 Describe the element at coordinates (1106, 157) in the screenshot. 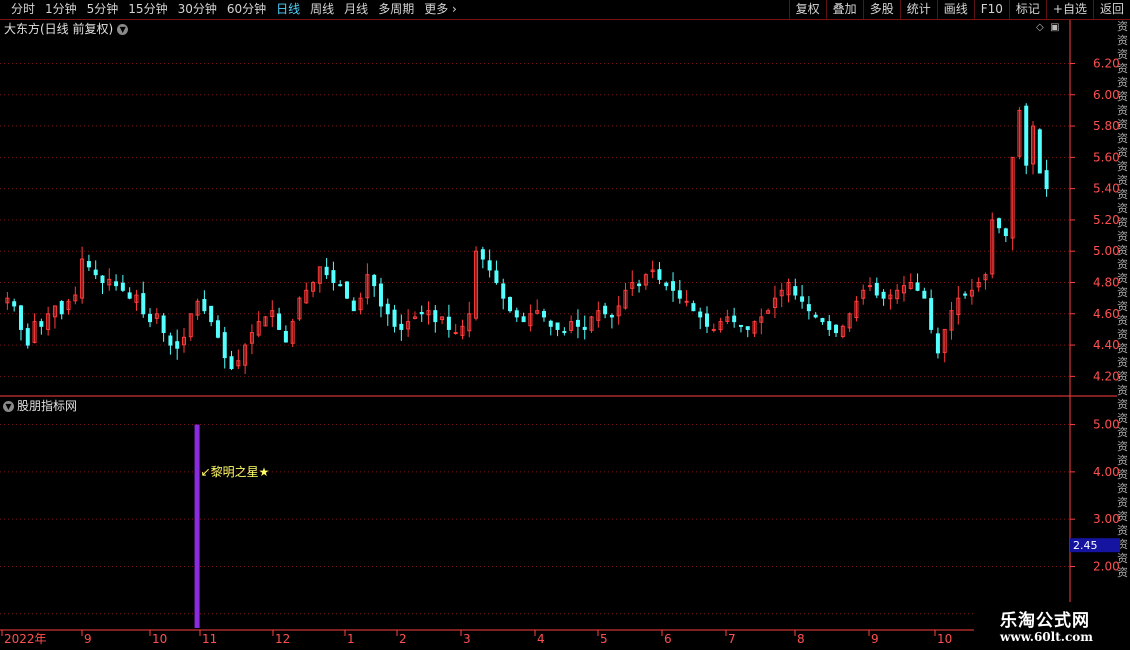

I see `y-tick-label: 5.60` at that location.